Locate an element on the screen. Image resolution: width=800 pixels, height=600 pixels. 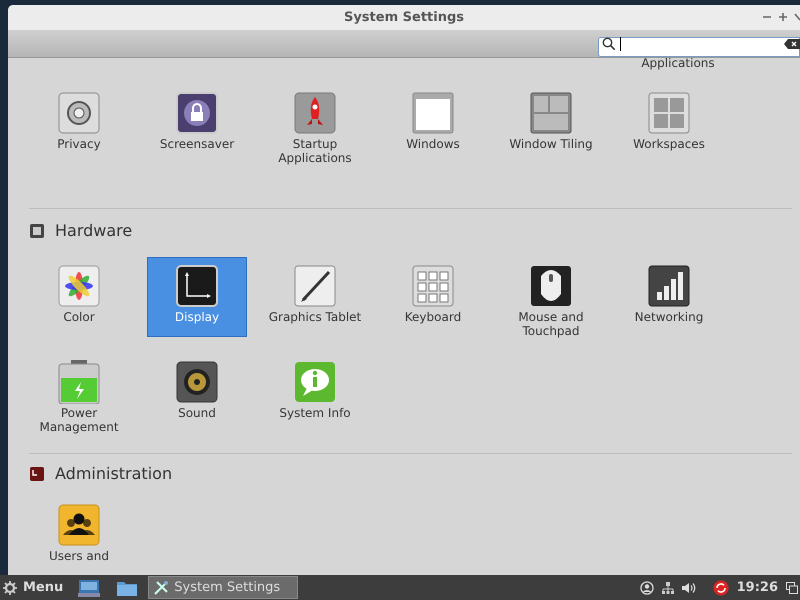
info-bubble-icon is located at coordinates (315, 382).